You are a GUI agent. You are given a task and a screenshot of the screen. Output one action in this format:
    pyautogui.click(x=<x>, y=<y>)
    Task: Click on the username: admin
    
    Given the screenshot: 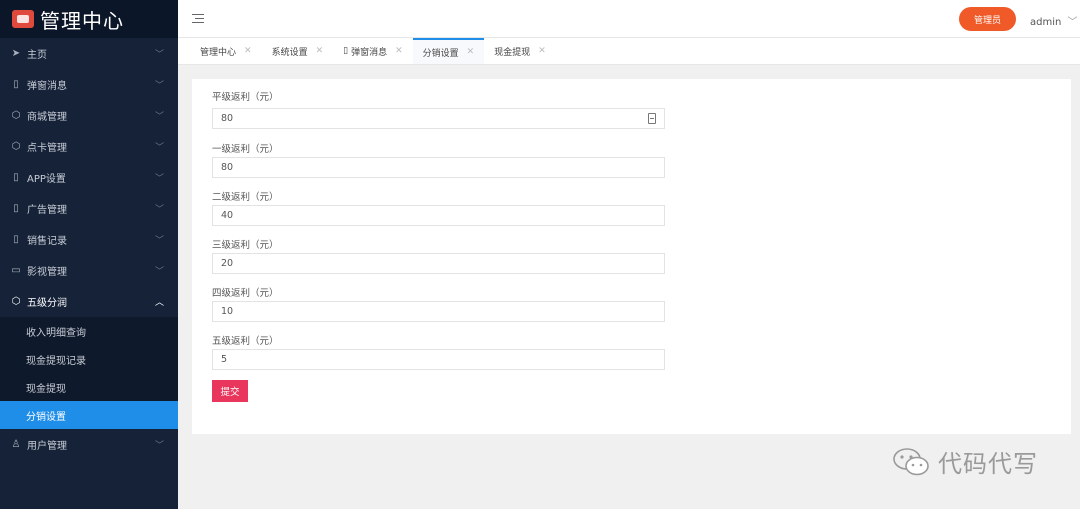 What is the action you would take?
    pyautogui.click(x=1046, y=22)
    